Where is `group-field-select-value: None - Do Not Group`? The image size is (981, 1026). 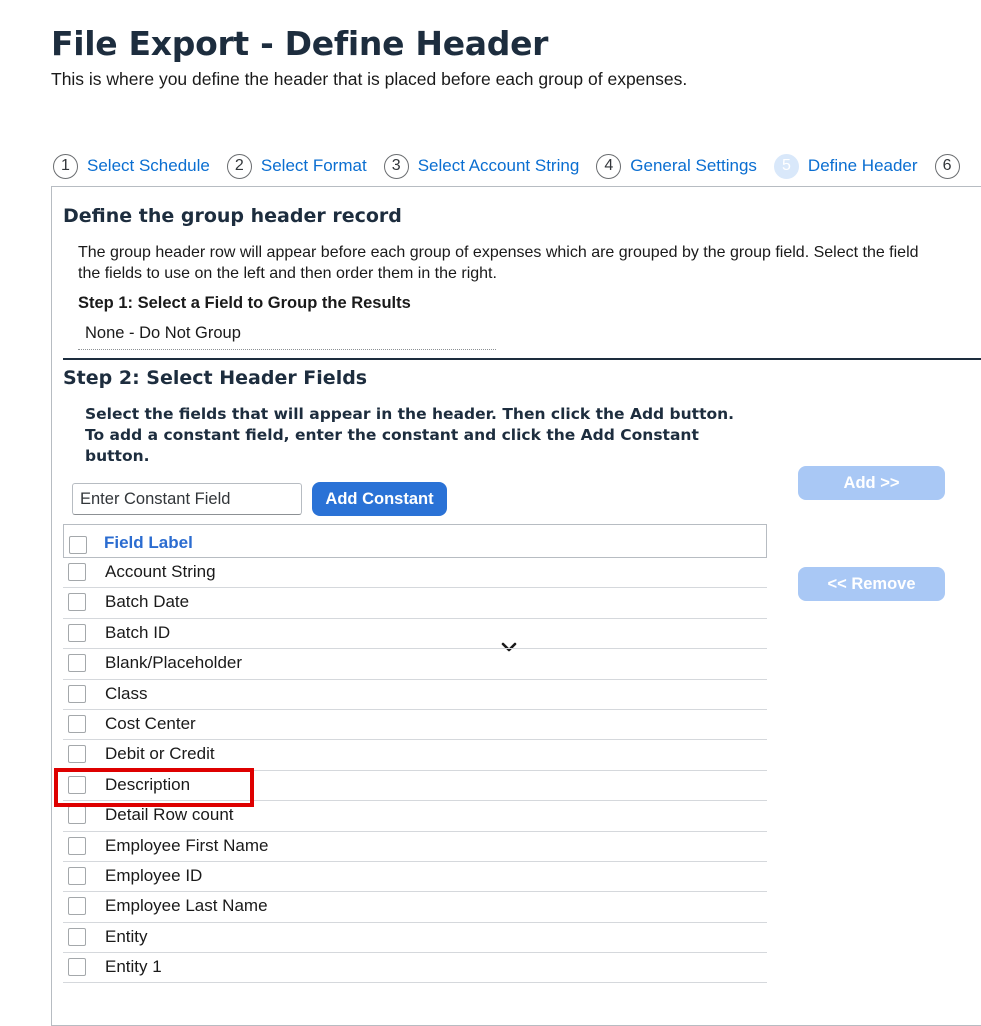 group-field-select-value: None - Do Not Group is located at coordinates (163, 333).